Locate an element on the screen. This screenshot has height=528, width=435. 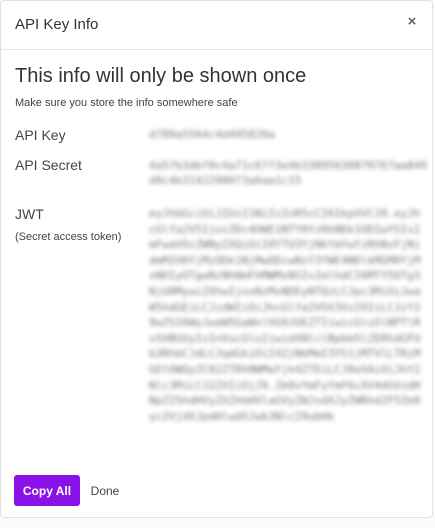
api-secret-label: API Secret is located at coordinates (48, 165).